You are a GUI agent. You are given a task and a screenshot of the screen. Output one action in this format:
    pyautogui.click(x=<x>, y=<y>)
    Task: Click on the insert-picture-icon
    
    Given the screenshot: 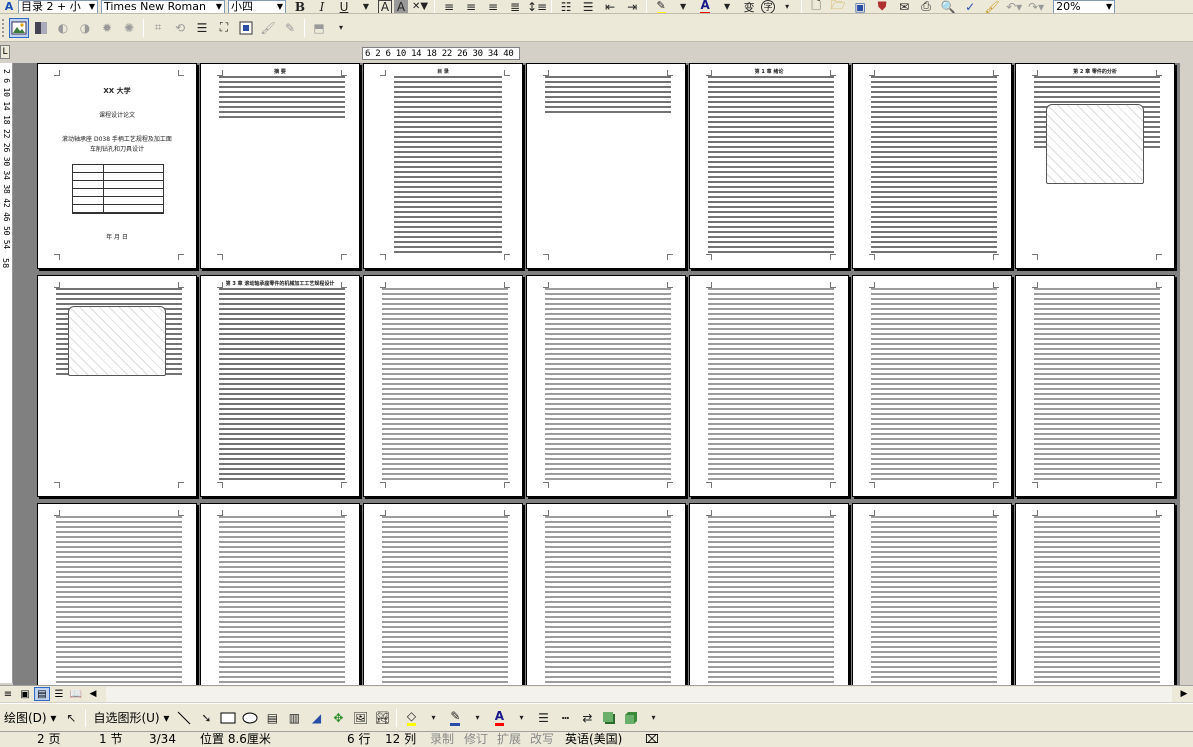 What is the action you would take?
    pyautogui.click(x=19, y=27)
    